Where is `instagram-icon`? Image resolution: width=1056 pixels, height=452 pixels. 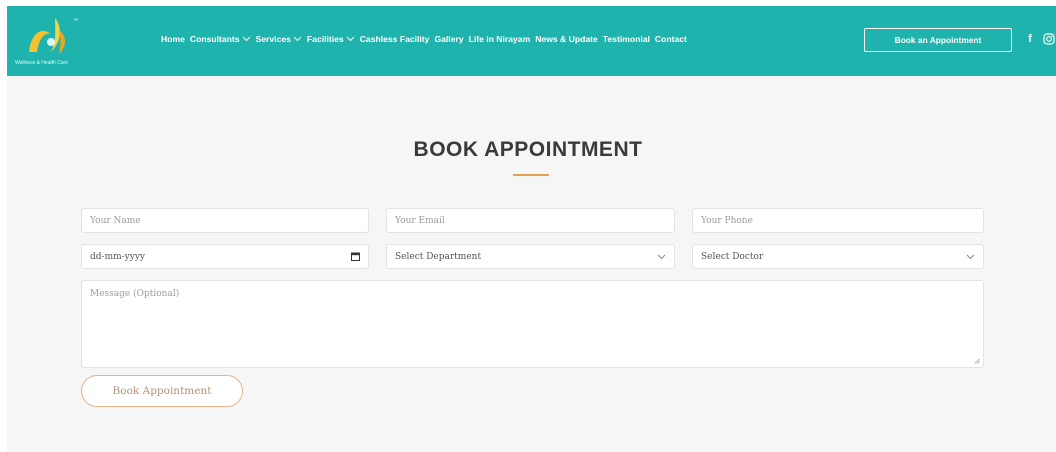
instagram-icon is located at coordinates (1049, 39).